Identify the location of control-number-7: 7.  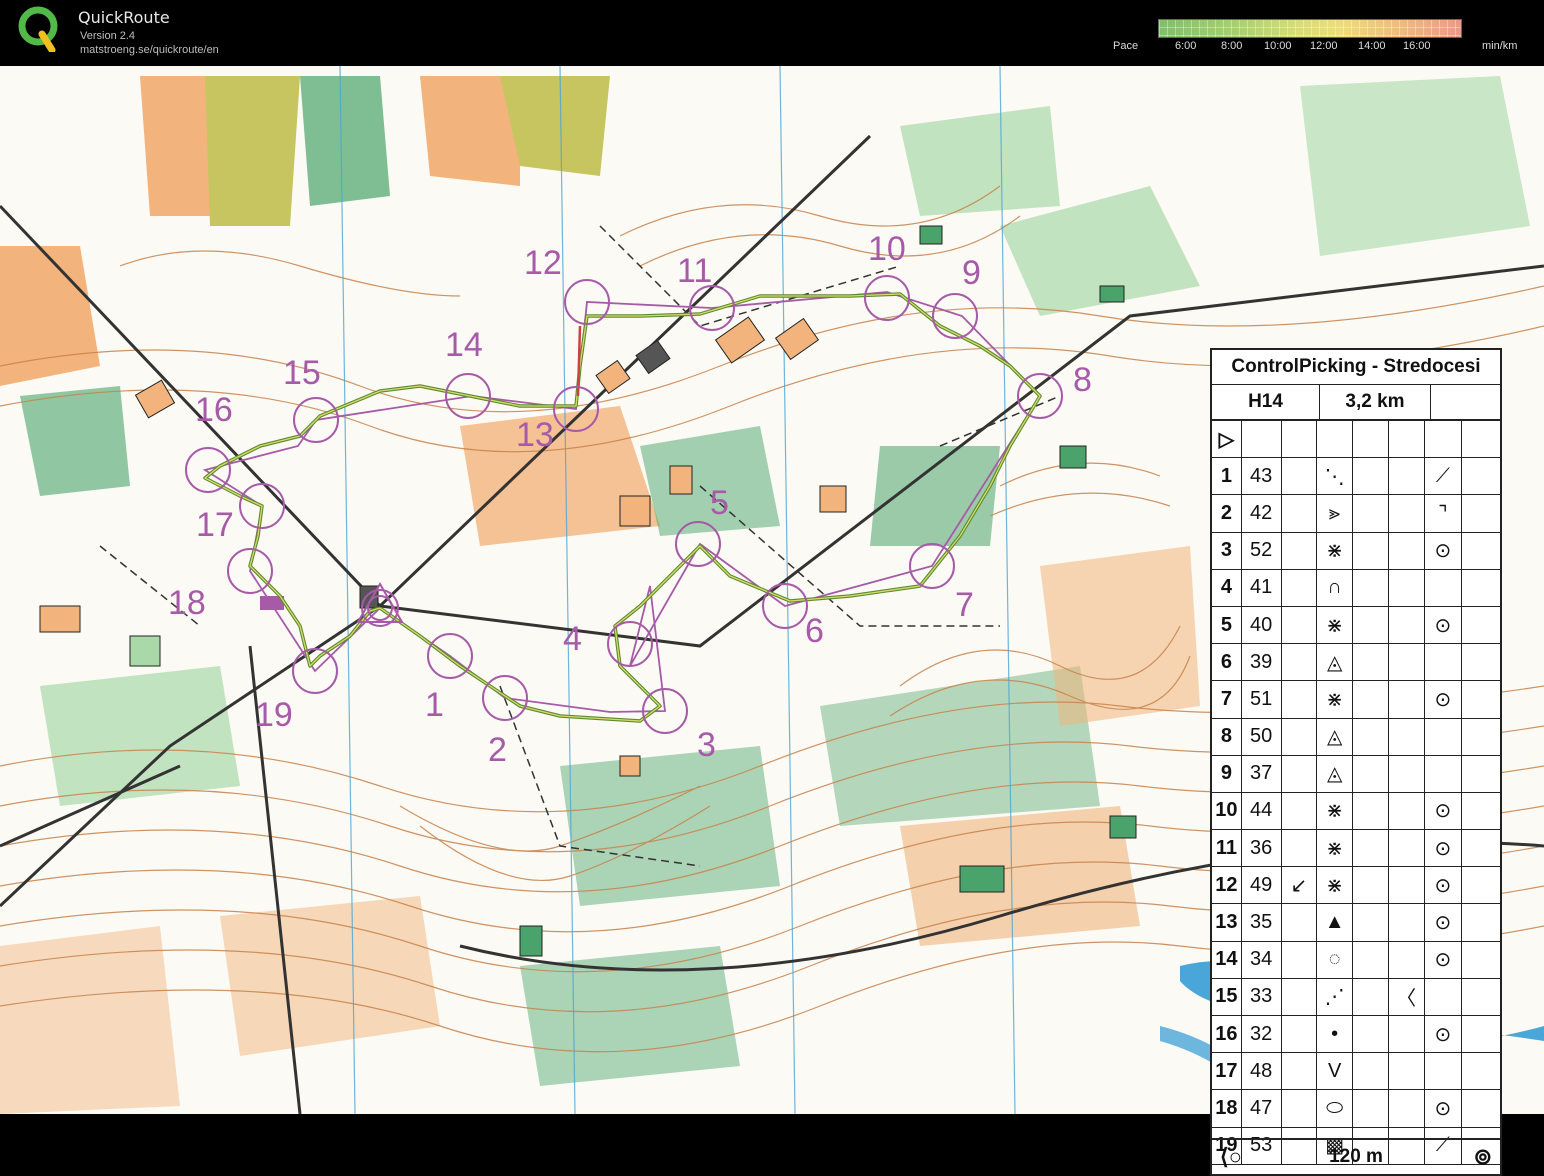
(964, 605).